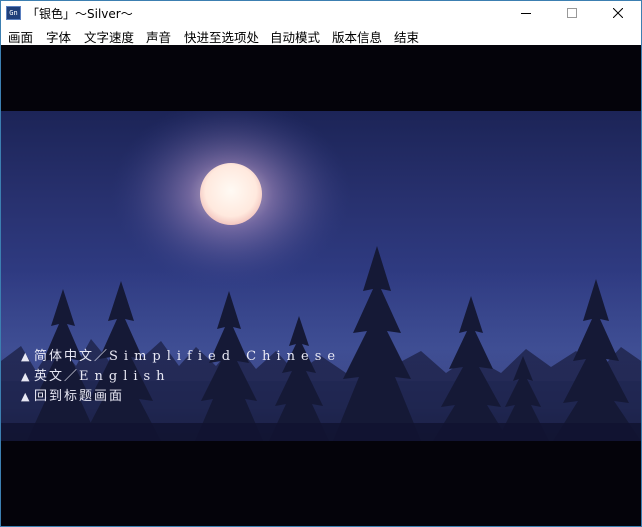  I want to click on window-title: 「银色」～Silver～, so click(80, 14).